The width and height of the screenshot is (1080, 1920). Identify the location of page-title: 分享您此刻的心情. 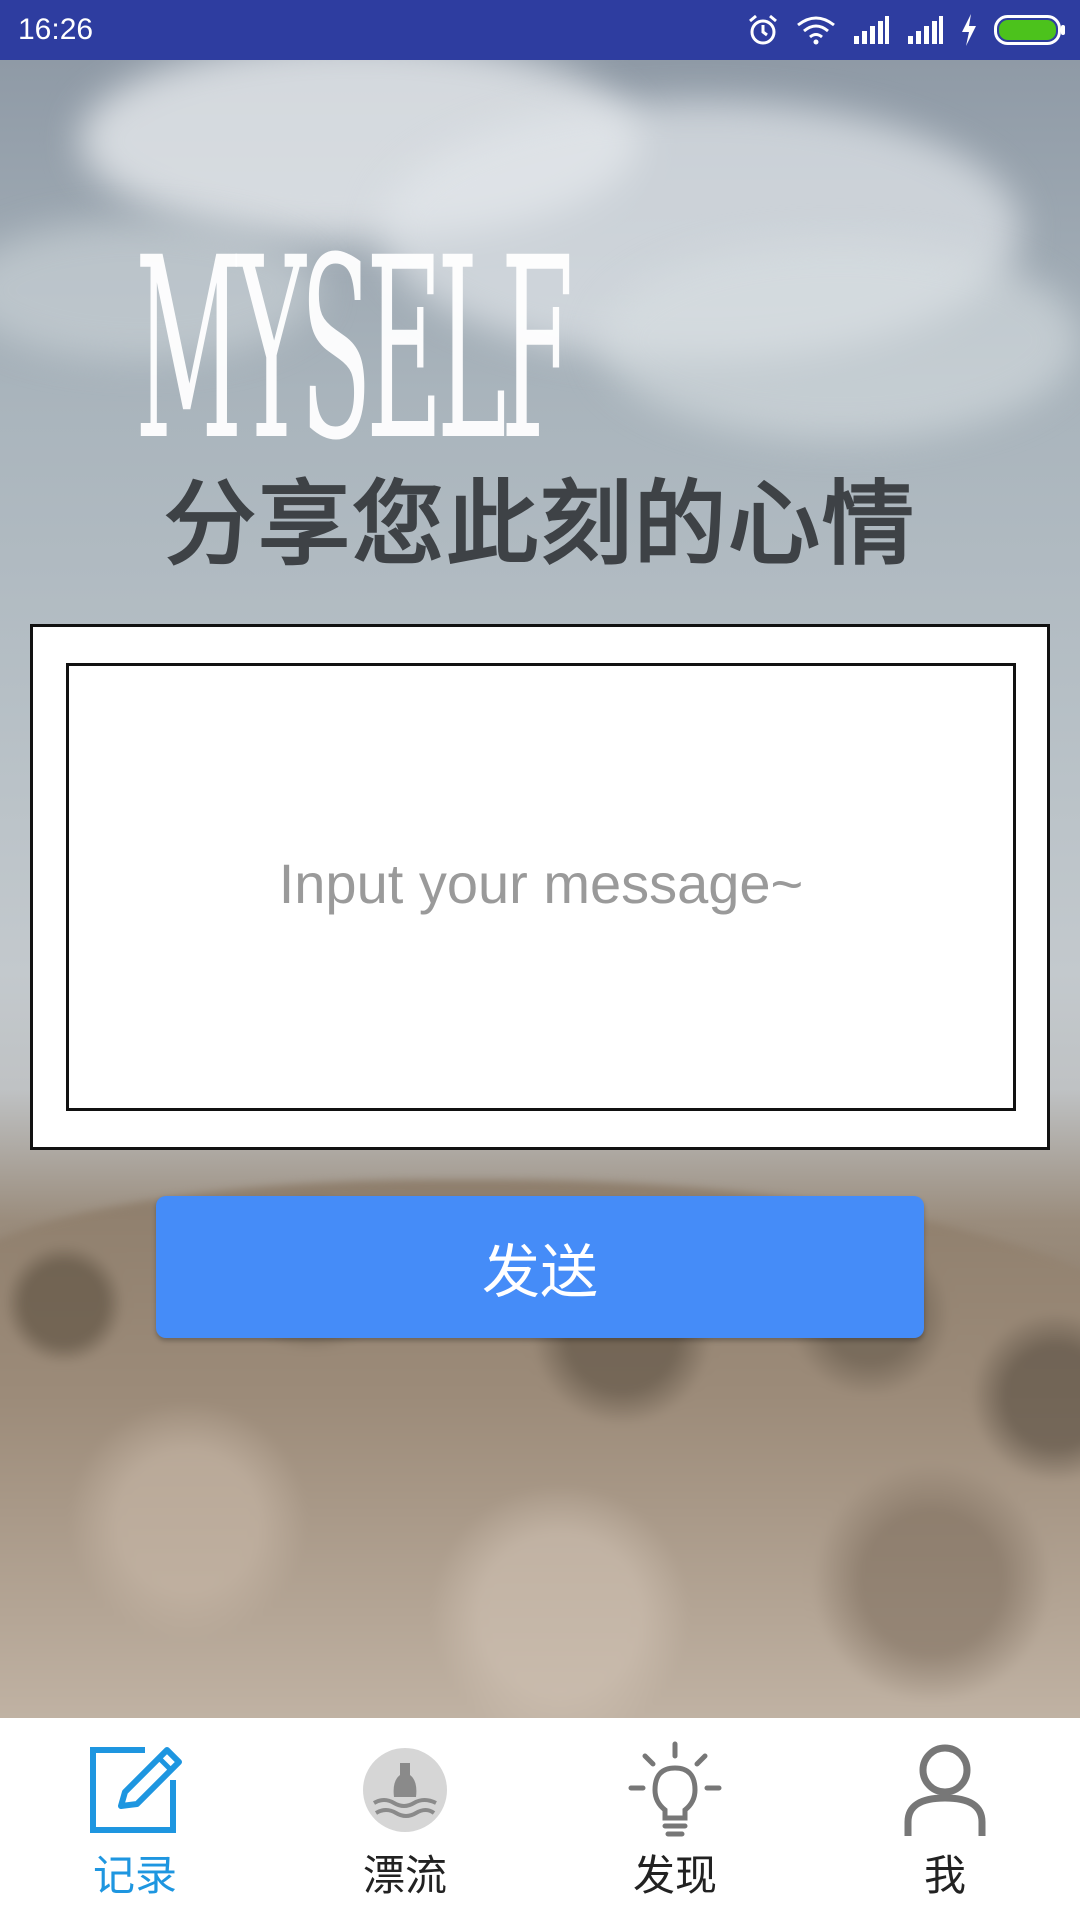
(539, 524).